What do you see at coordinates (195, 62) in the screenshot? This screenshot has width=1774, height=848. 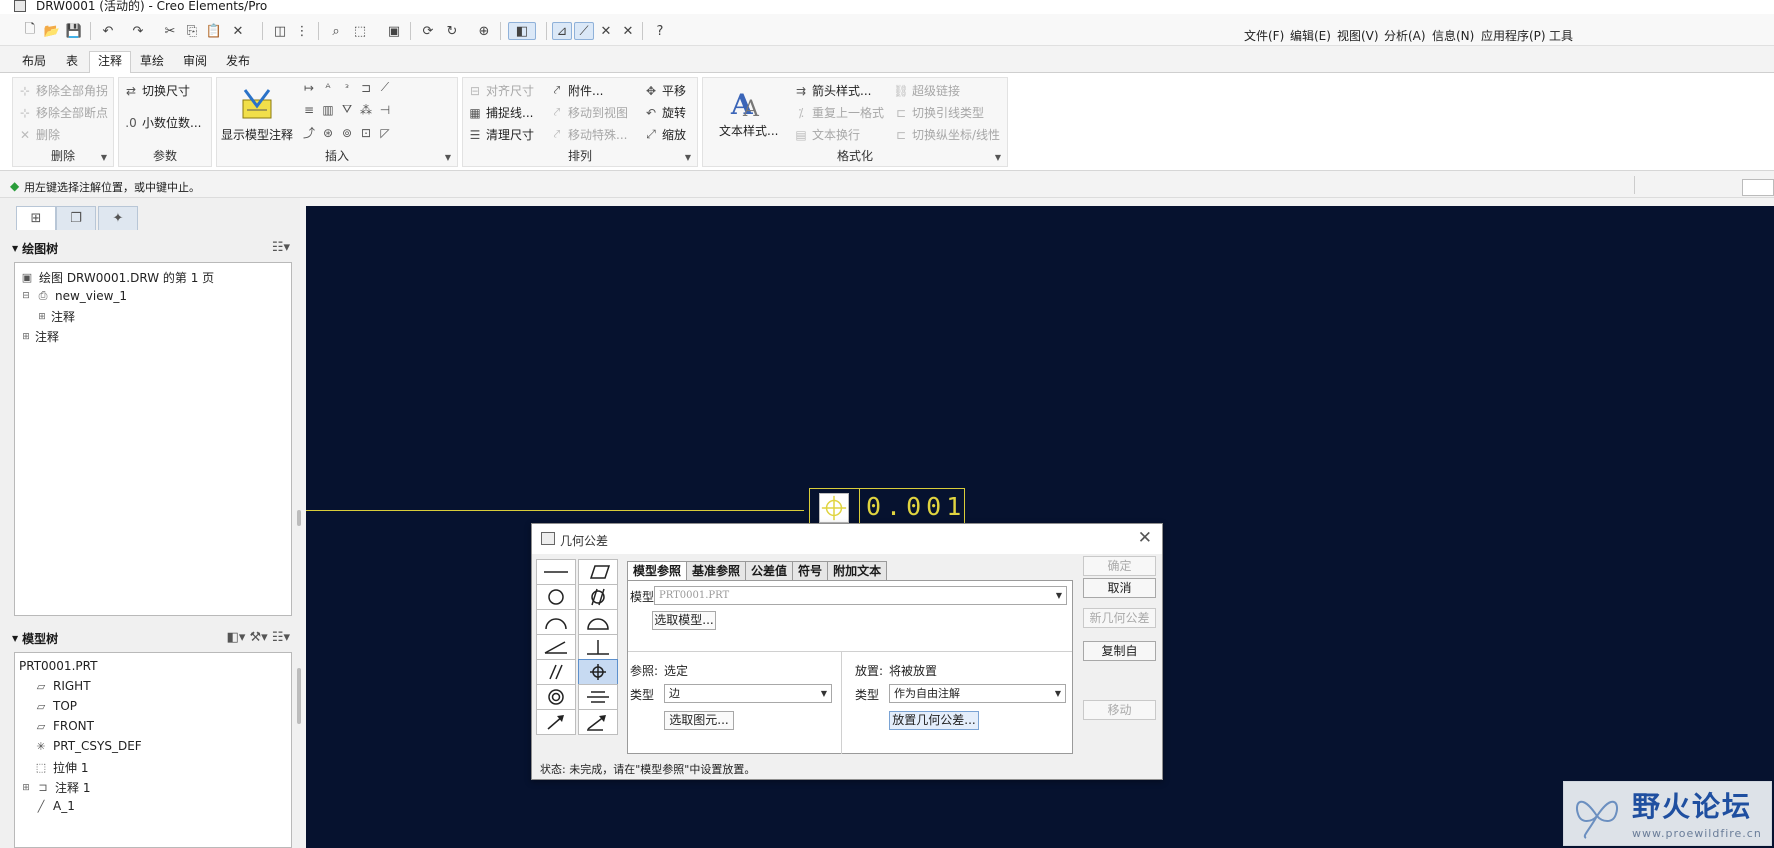 I see `tab-review: 审阅` at bounding box center [195, 62].